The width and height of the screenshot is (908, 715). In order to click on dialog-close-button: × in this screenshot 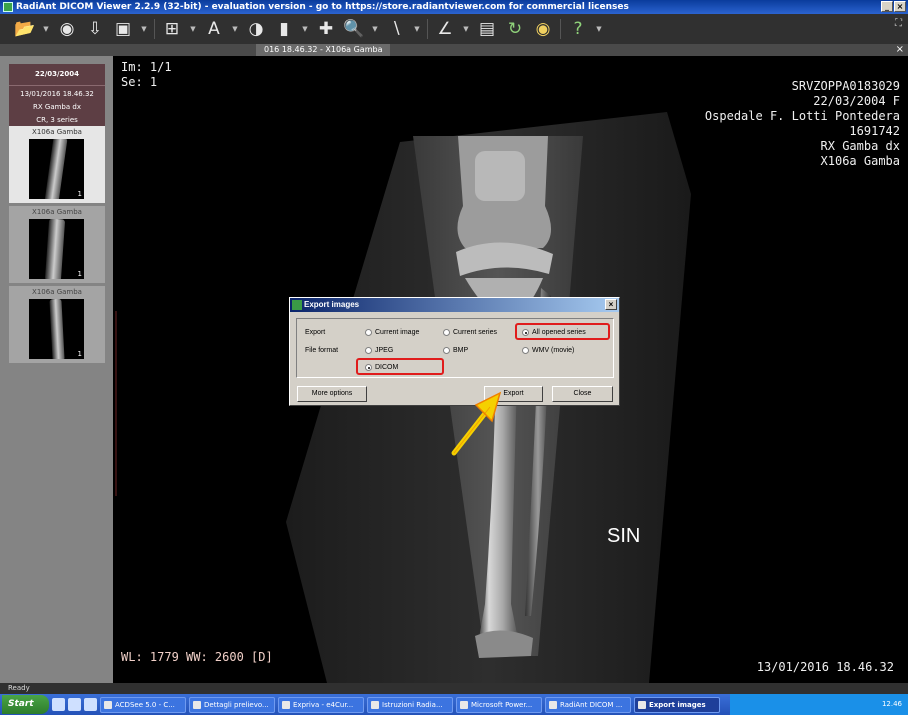, I will do `click(611, 304)`.